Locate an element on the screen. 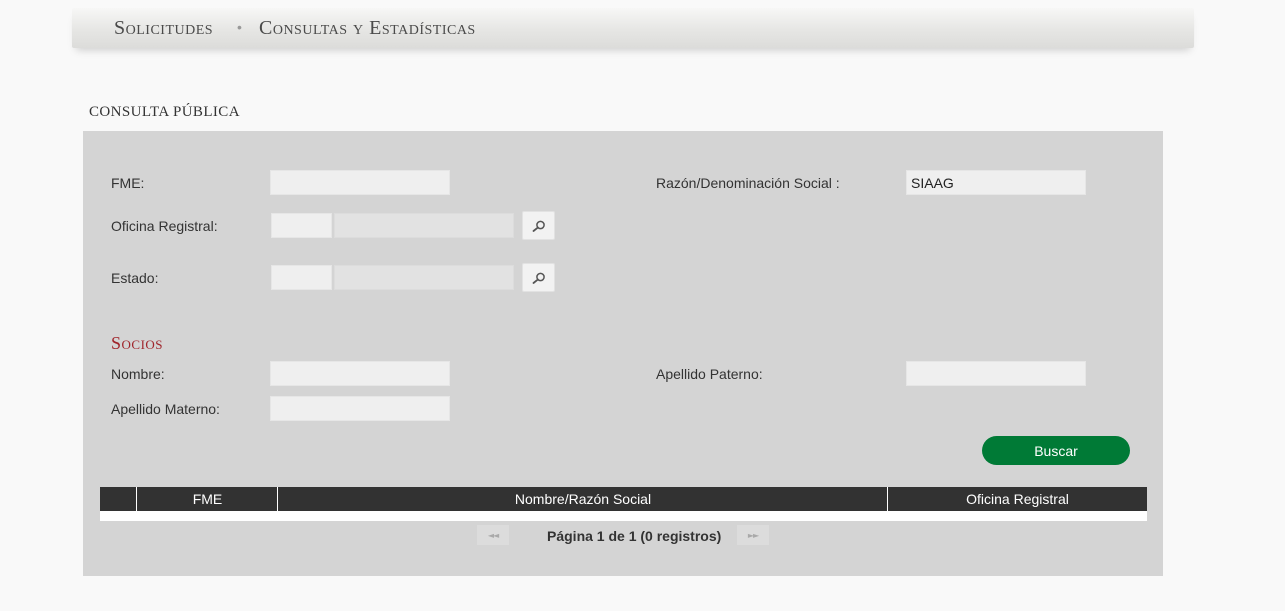 The height and width of the screenshot is (611, 1285). oficina-registral-search-button is located at coordinates (538, 225).